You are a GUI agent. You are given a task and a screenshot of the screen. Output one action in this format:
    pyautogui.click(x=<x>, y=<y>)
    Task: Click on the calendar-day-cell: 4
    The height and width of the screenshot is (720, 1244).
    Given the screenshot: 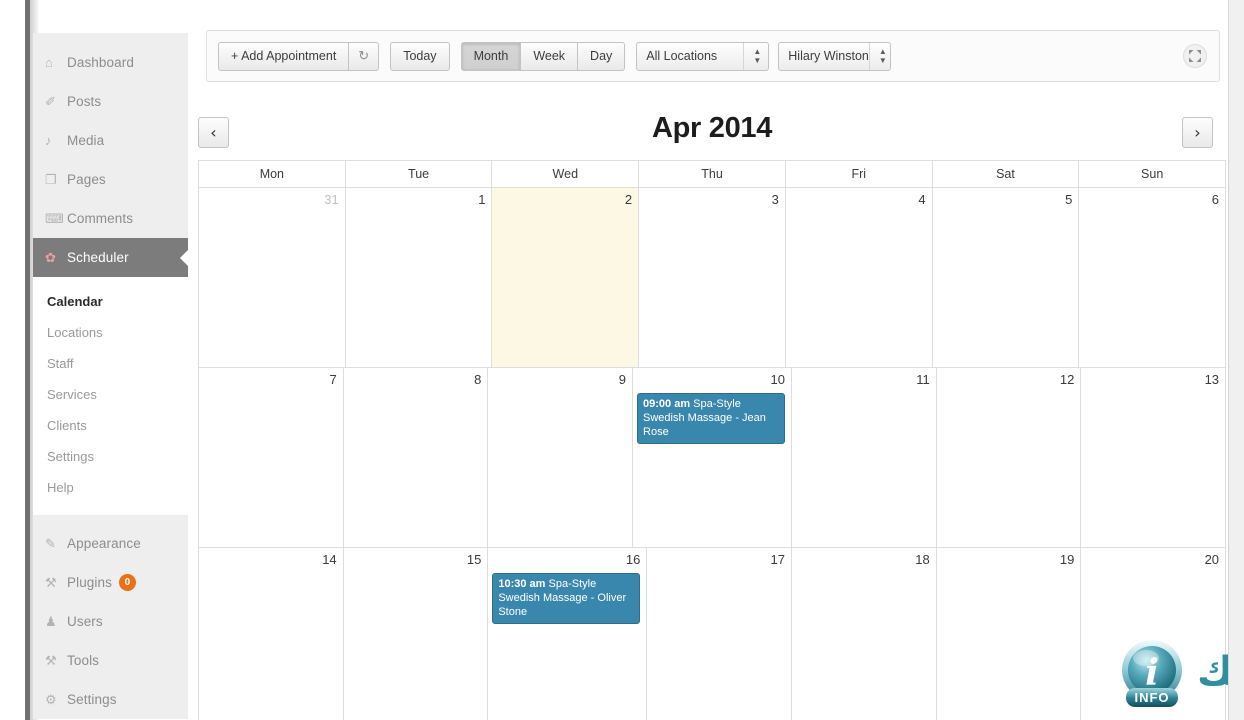 What is the action you would take?
    pyautogui.click(x=859, y=278)
    